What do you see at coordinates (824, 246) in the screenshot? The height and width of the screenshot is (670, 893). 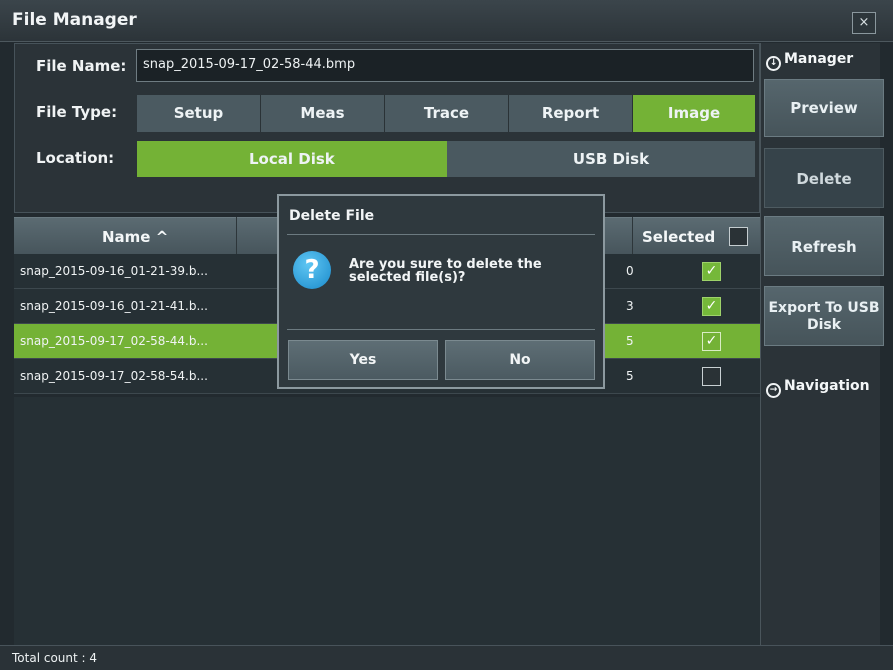 I see `refresh-button: Refresh` at bounding box center [824, 246].